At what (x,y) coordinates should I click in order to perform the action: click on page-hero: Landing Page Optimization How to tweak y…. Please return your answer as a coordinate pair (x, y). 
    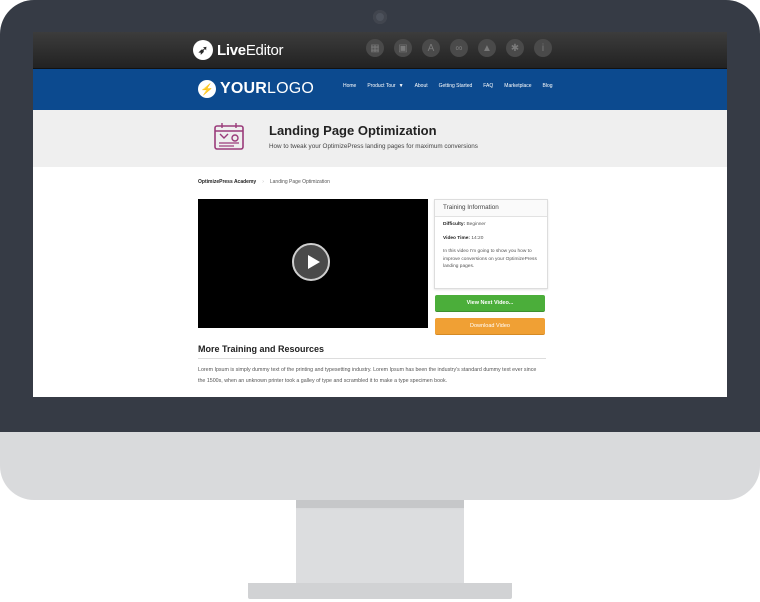
    Looking at the image, I should click on (380, 138).